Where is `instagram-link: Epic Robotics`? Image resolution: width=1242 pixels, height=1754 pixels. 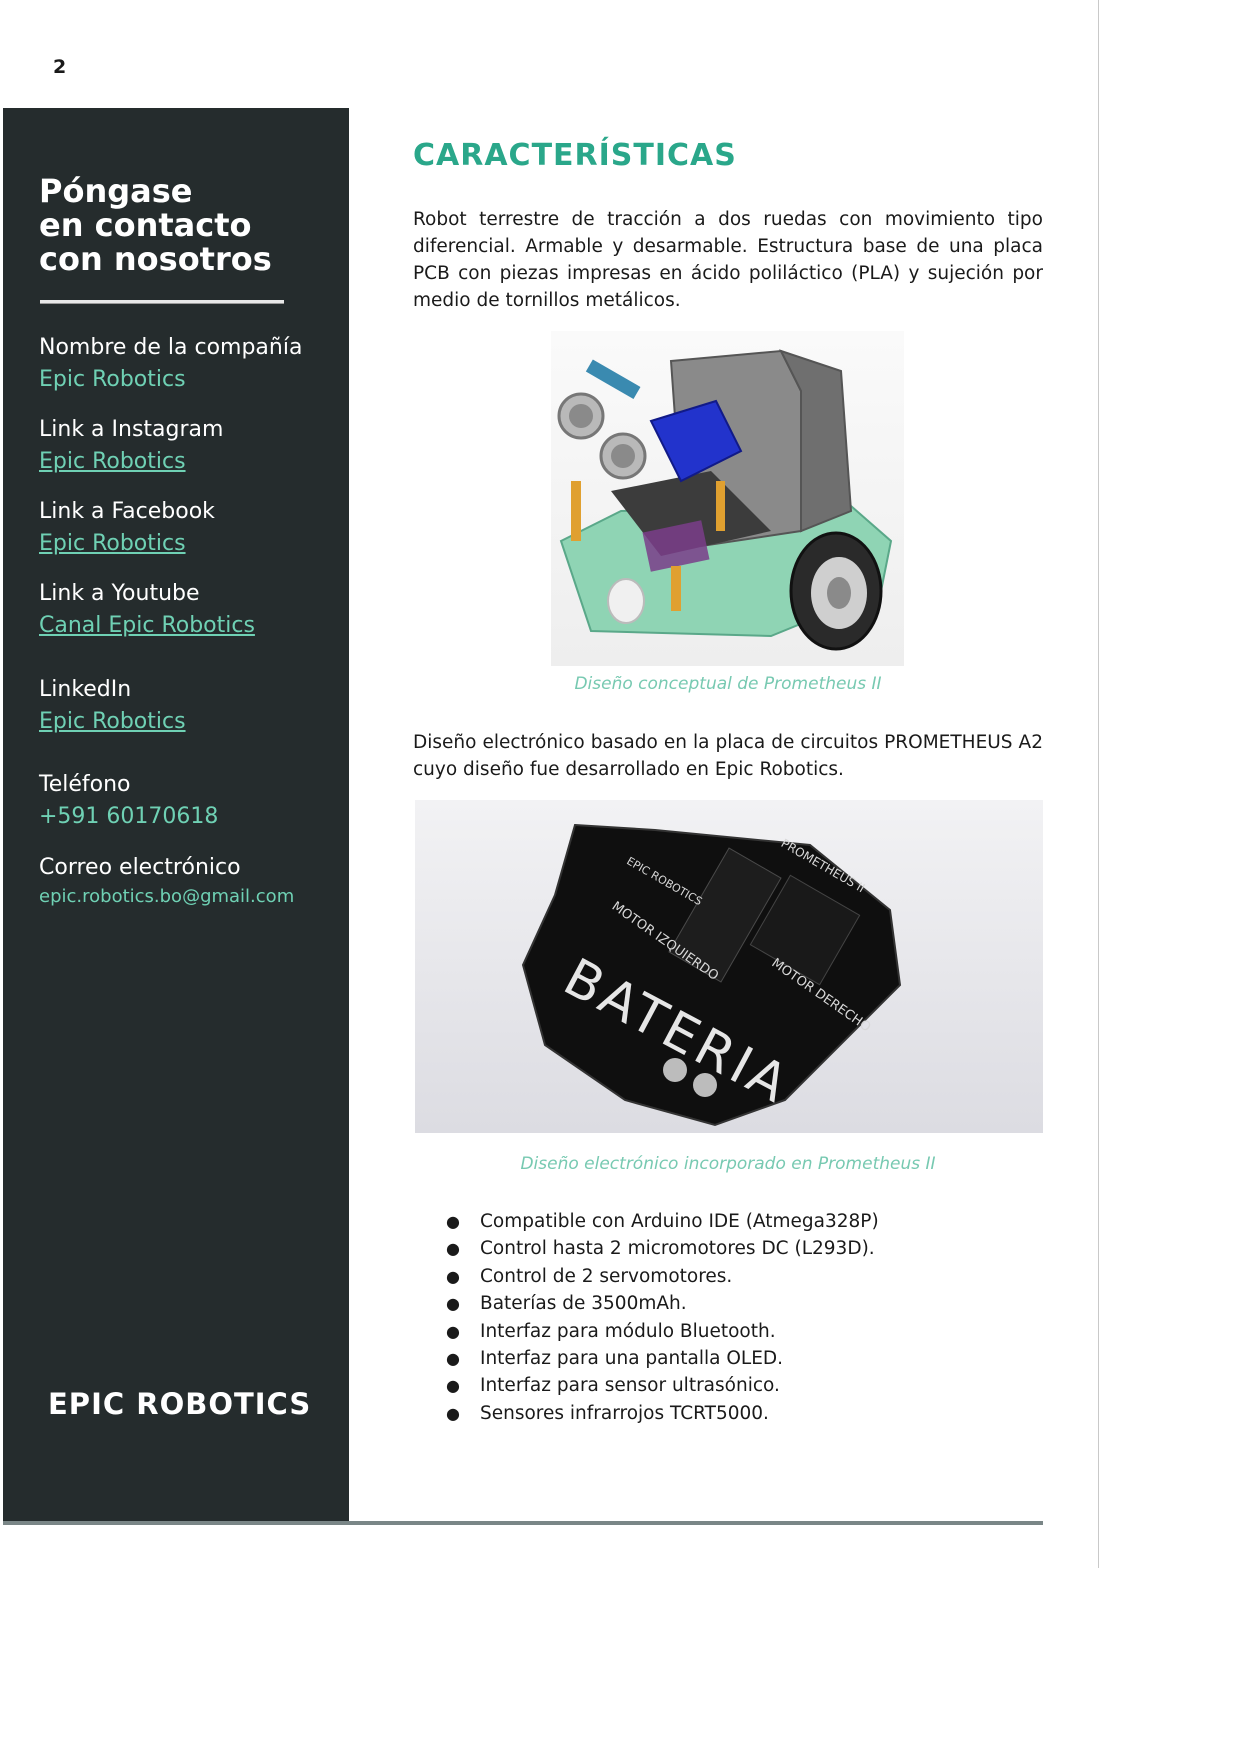 instagram-link: Epic Robotics is located at coordinates (189, 462).